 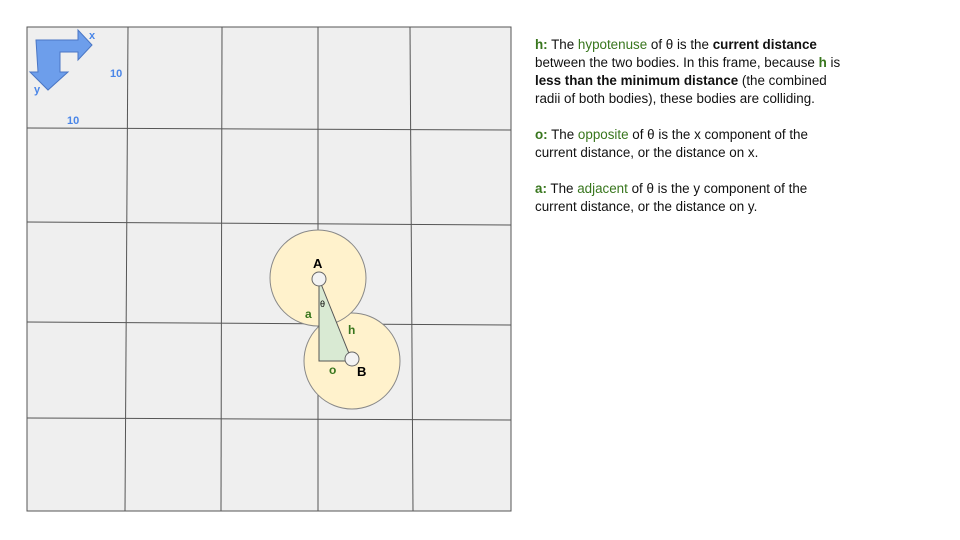 What do you see at coordinates (680, 44) in the screenshot?
I see `h-text-2: of θ is the` at bounding box center [680, 44].